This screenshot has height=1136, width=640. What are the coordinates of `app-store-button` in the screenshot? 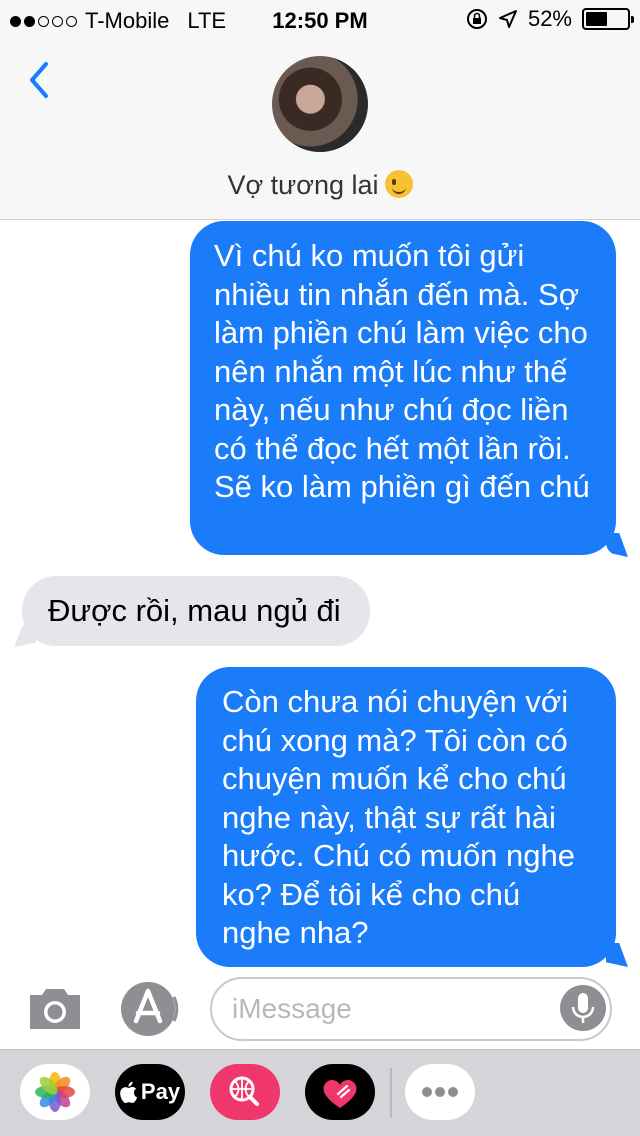 It's located at (150, 1009).